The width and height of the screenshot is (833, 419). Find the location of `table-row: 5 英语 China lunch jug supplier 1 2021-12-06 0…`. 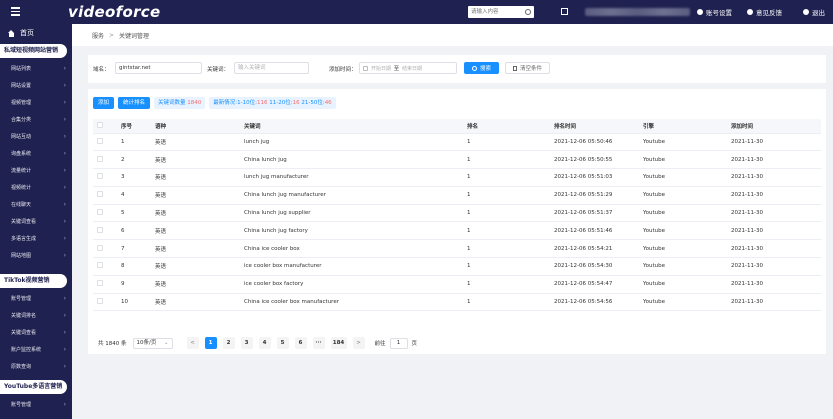

table-row: 5 英语 China lunch jug supplier 1 2021-12-06 0… is located at coordinates (457, 213).